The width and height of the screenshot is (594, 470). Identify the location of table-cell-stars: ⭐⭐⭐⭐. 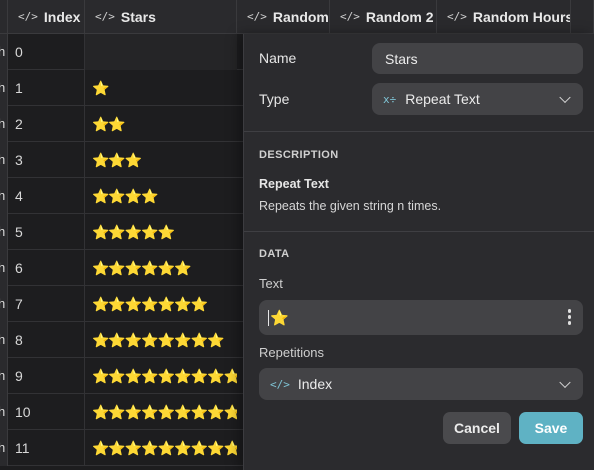
(161, 196).